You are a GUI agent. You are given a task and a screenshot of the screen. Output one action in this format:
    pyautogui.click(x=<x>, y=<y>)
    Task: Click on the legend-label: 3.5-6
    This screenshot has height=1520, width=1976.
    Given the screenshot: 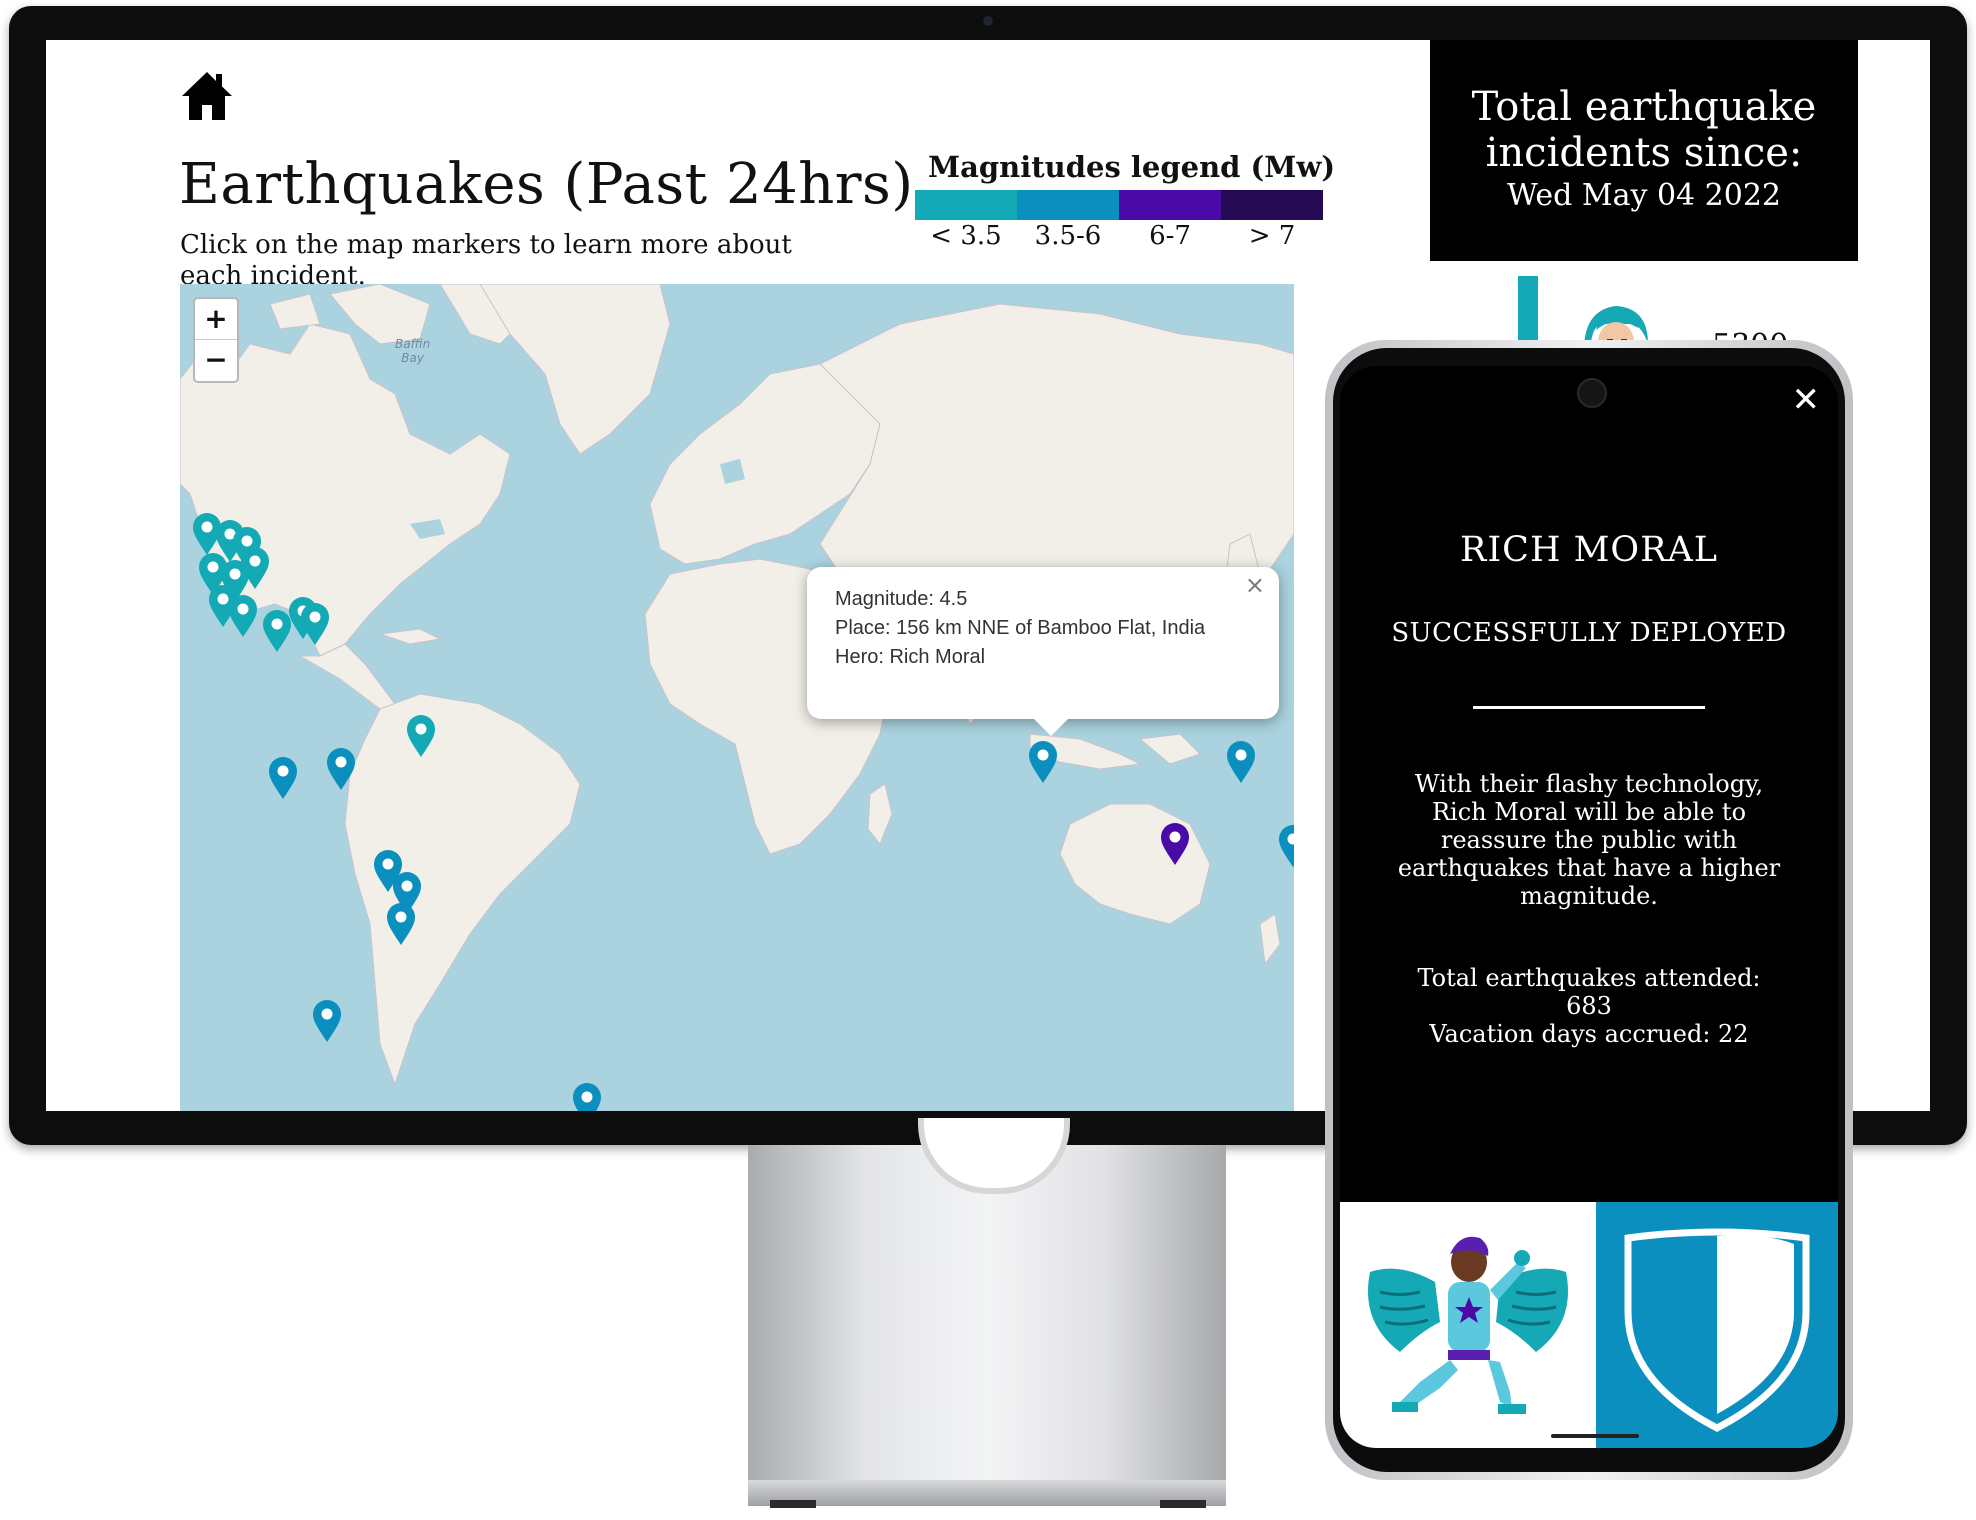 What is the action you would take?
    pyautogui.click(x=1068, y=236)
    